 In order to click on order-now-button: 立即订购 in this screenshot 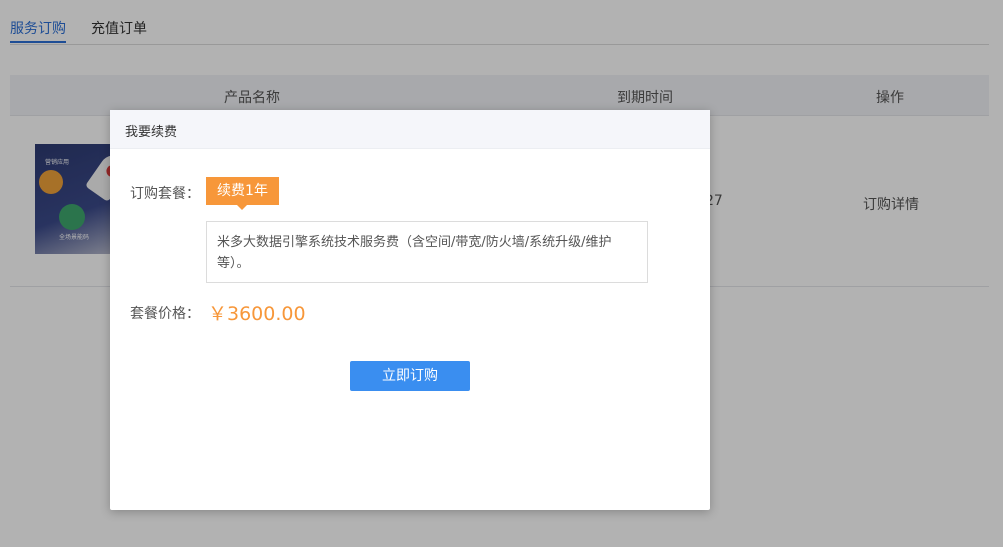, I will do `click(410, 376)`.